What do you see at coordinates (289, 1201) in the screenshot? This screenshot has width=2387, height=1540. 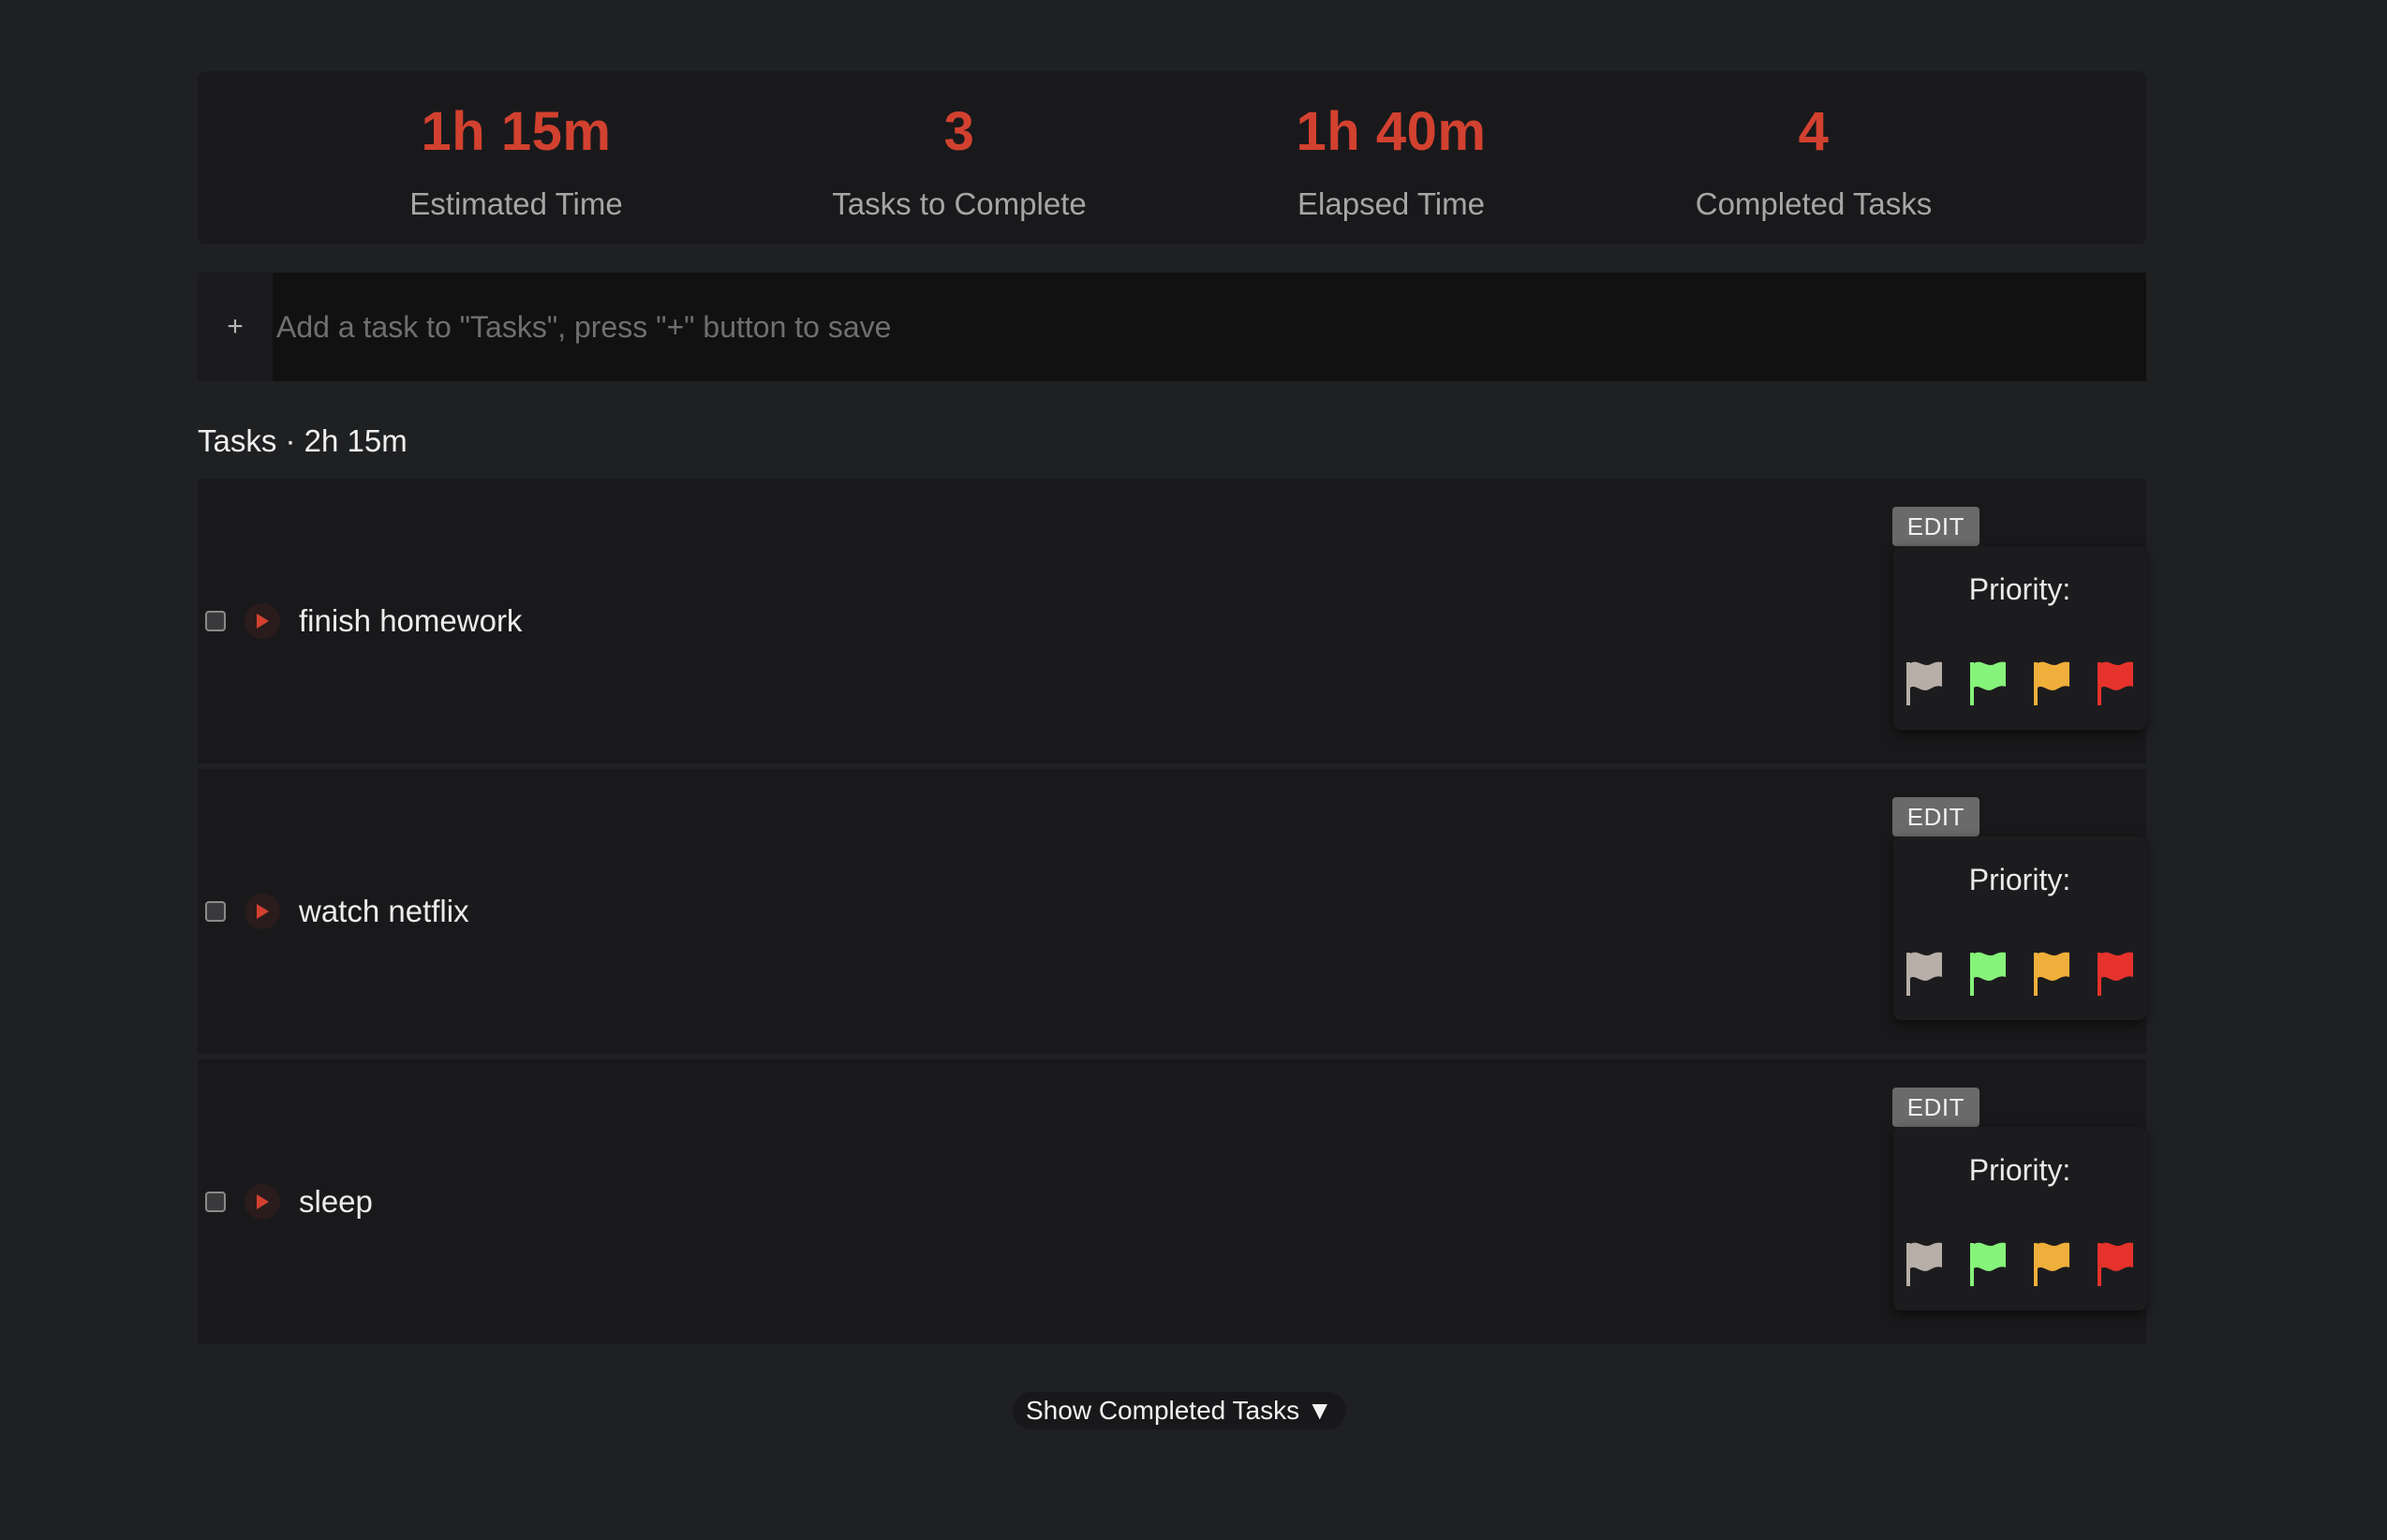 I see `task-main: sleep` at bounding box center [289, 1201].